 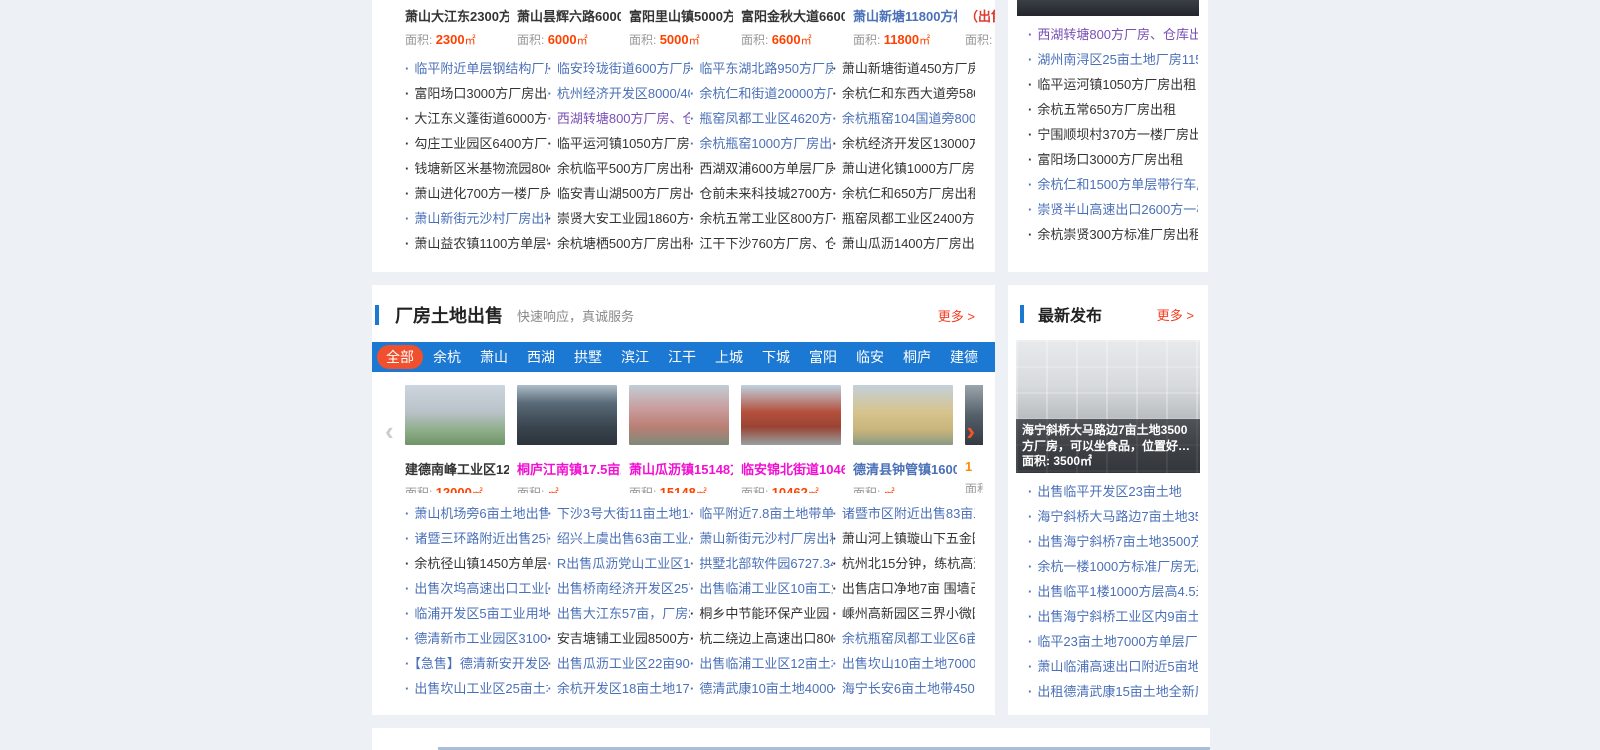 What do you see at coordinates (476, 143) in the screenshot?
I see `rent-link: 勾庄工业园区6400方厂房出租` at bounding box center [476, 143].